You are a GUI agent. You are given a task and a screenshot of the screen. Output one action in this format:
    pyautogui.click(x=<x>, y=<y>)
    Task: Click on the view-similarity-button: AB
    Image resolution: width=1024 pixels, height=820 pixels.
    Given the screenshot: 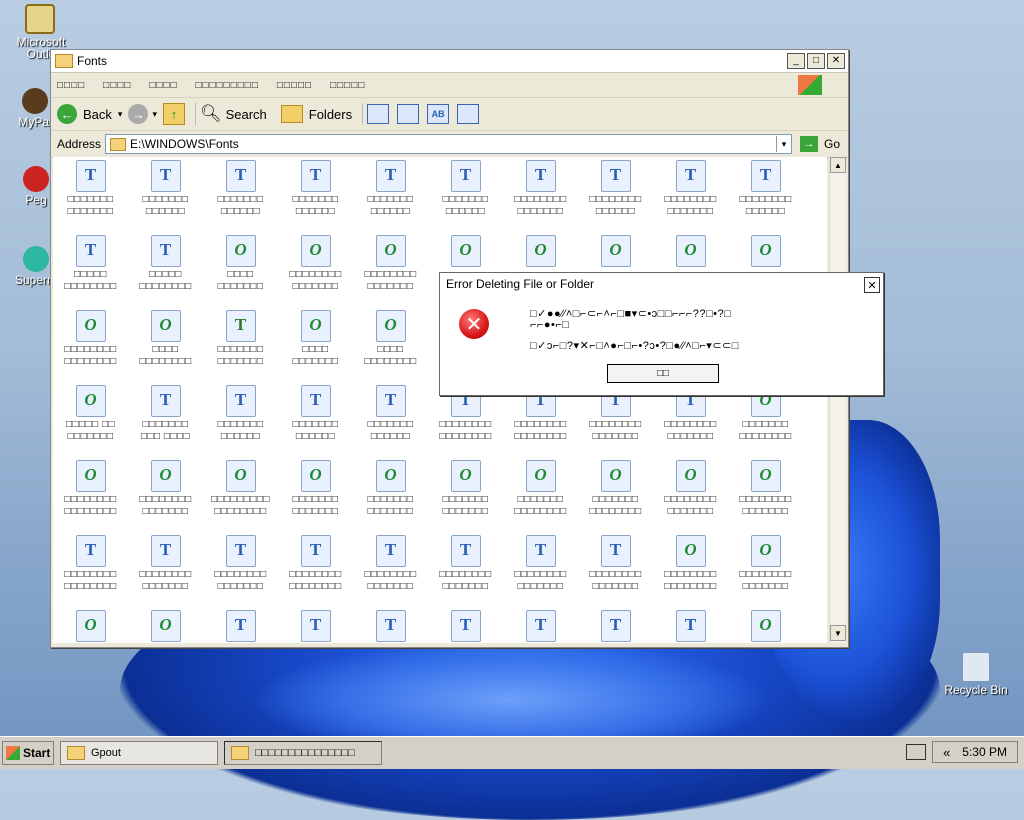 What is the action you would take?
    pyautogui.click(x=438, y=114)
    